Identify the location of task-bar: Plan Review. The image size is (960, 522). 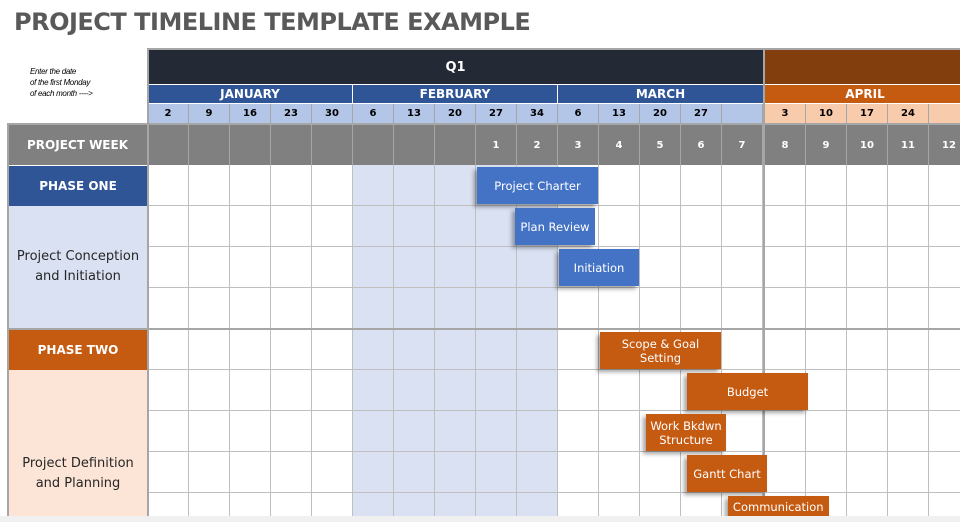
(555, 226).